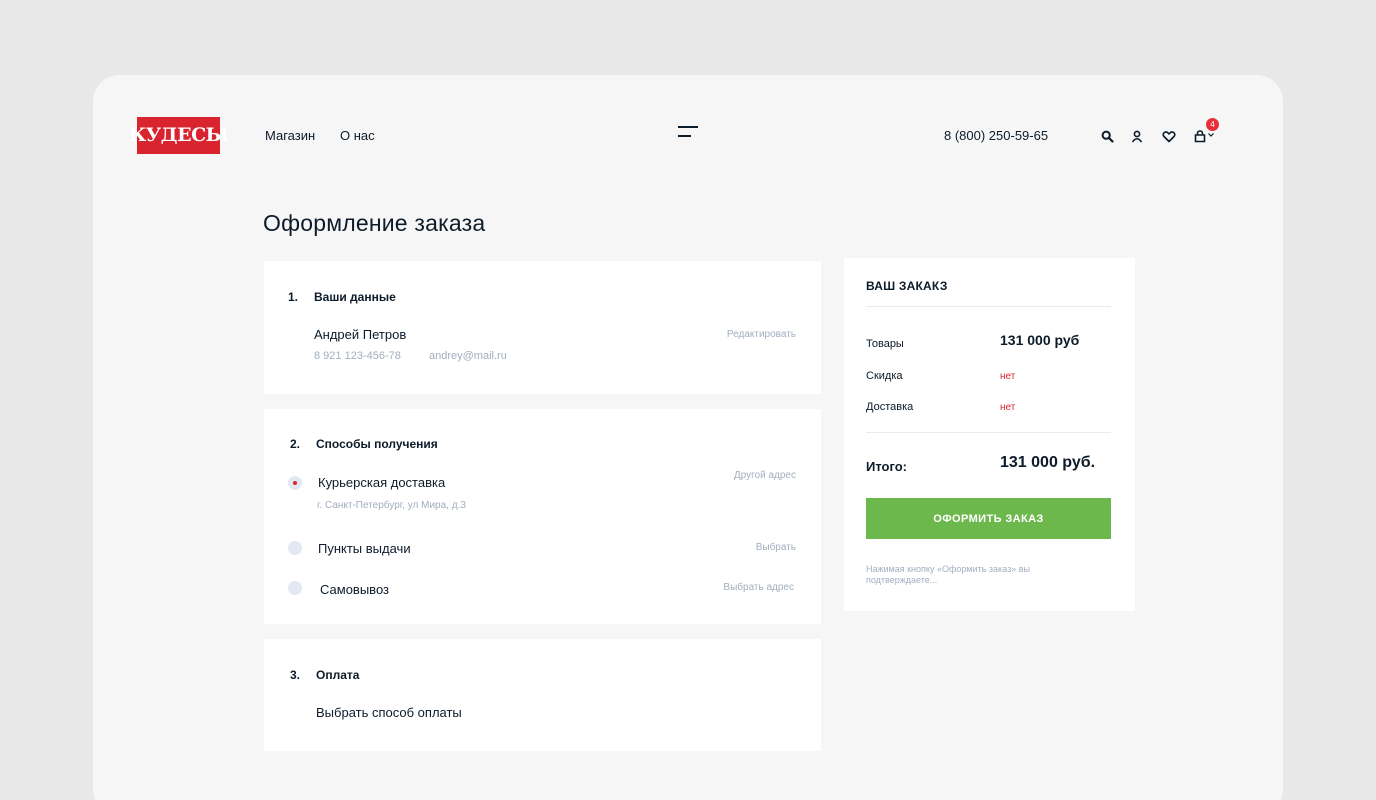 This screenshot has width=1376, height=800. Describe the element at coordinates (468, 356) in the screenshot. I see `customer-email: andrey@mail.ru` at that location.